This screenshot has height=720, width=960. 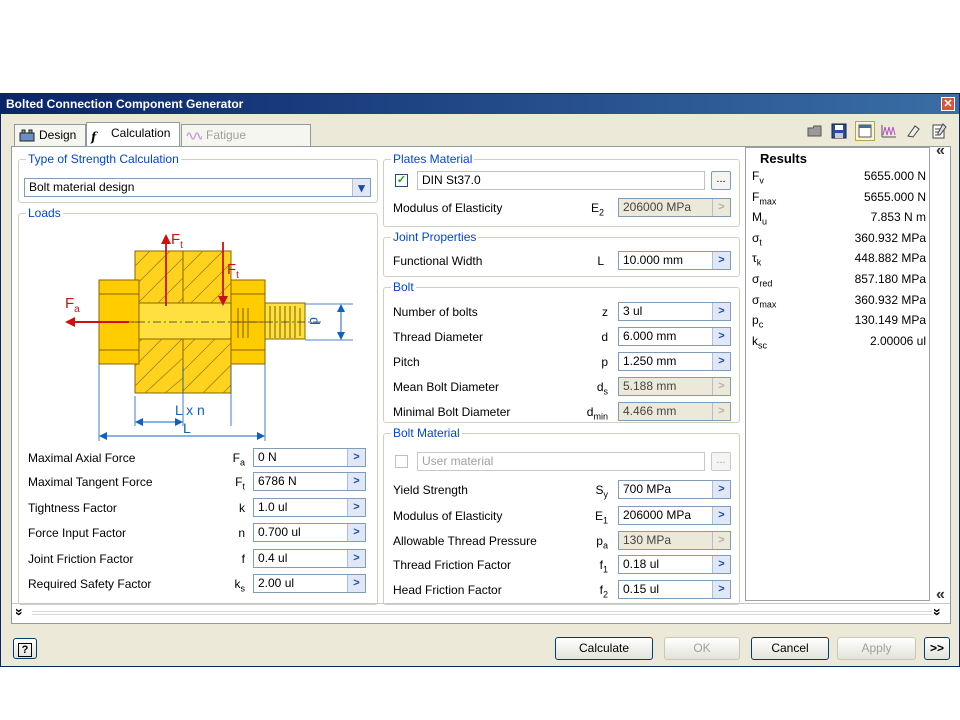 I want to click on force-input-factor-field: 0.700 ul >, so click(x=309, y=532).